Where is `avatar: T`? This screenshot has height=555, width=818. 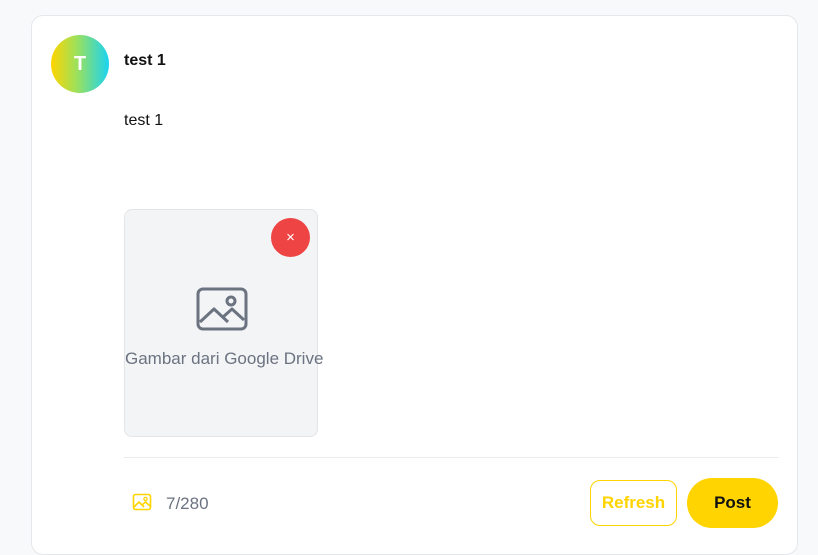 avatar: T is located at coordinates (80, 64).